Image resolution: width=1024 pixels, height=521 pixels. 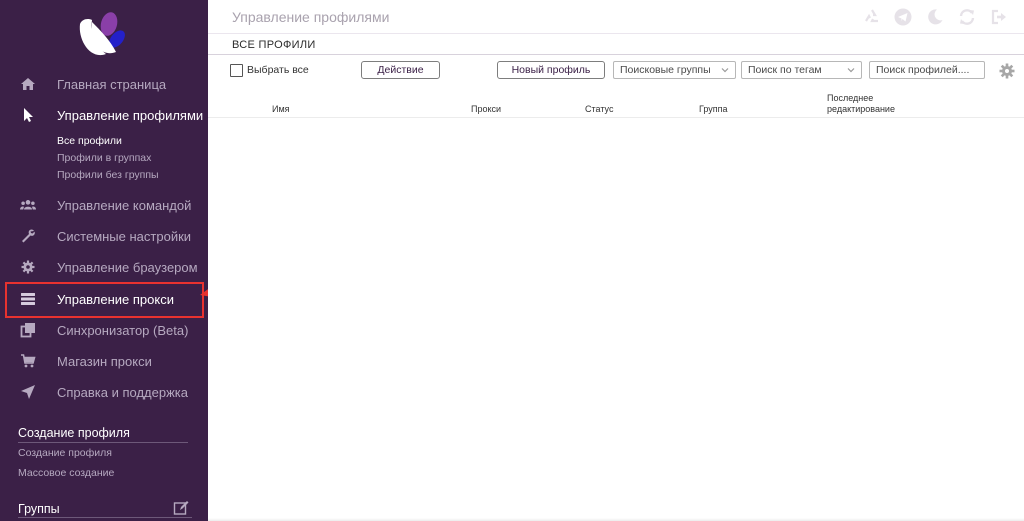 I want to click on subnav-profiles-in-groups: Профили в группах, so click(x=104, y=158).